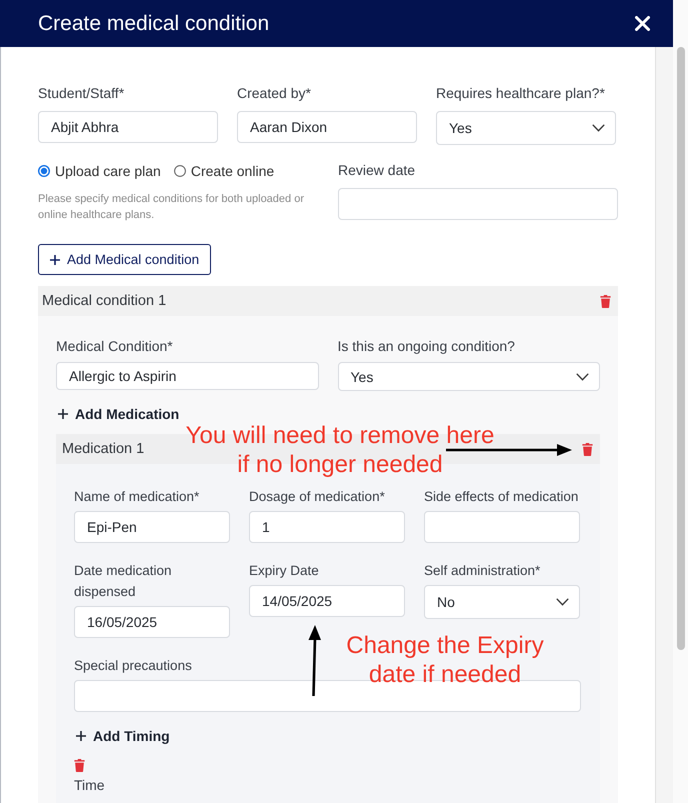  What do you see at coordinates (317, 497) in the screenshot?
I see `field-label: Dosage of medication*` at bounding box center [317, 497].